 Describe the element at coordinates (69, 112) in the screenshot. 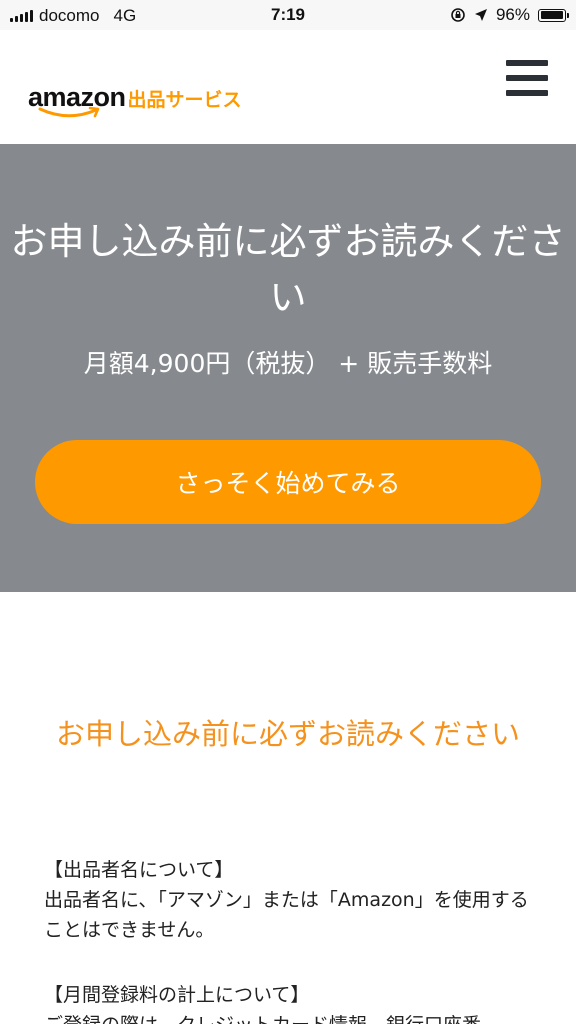

I see `amazon-smile-icon` at that location.